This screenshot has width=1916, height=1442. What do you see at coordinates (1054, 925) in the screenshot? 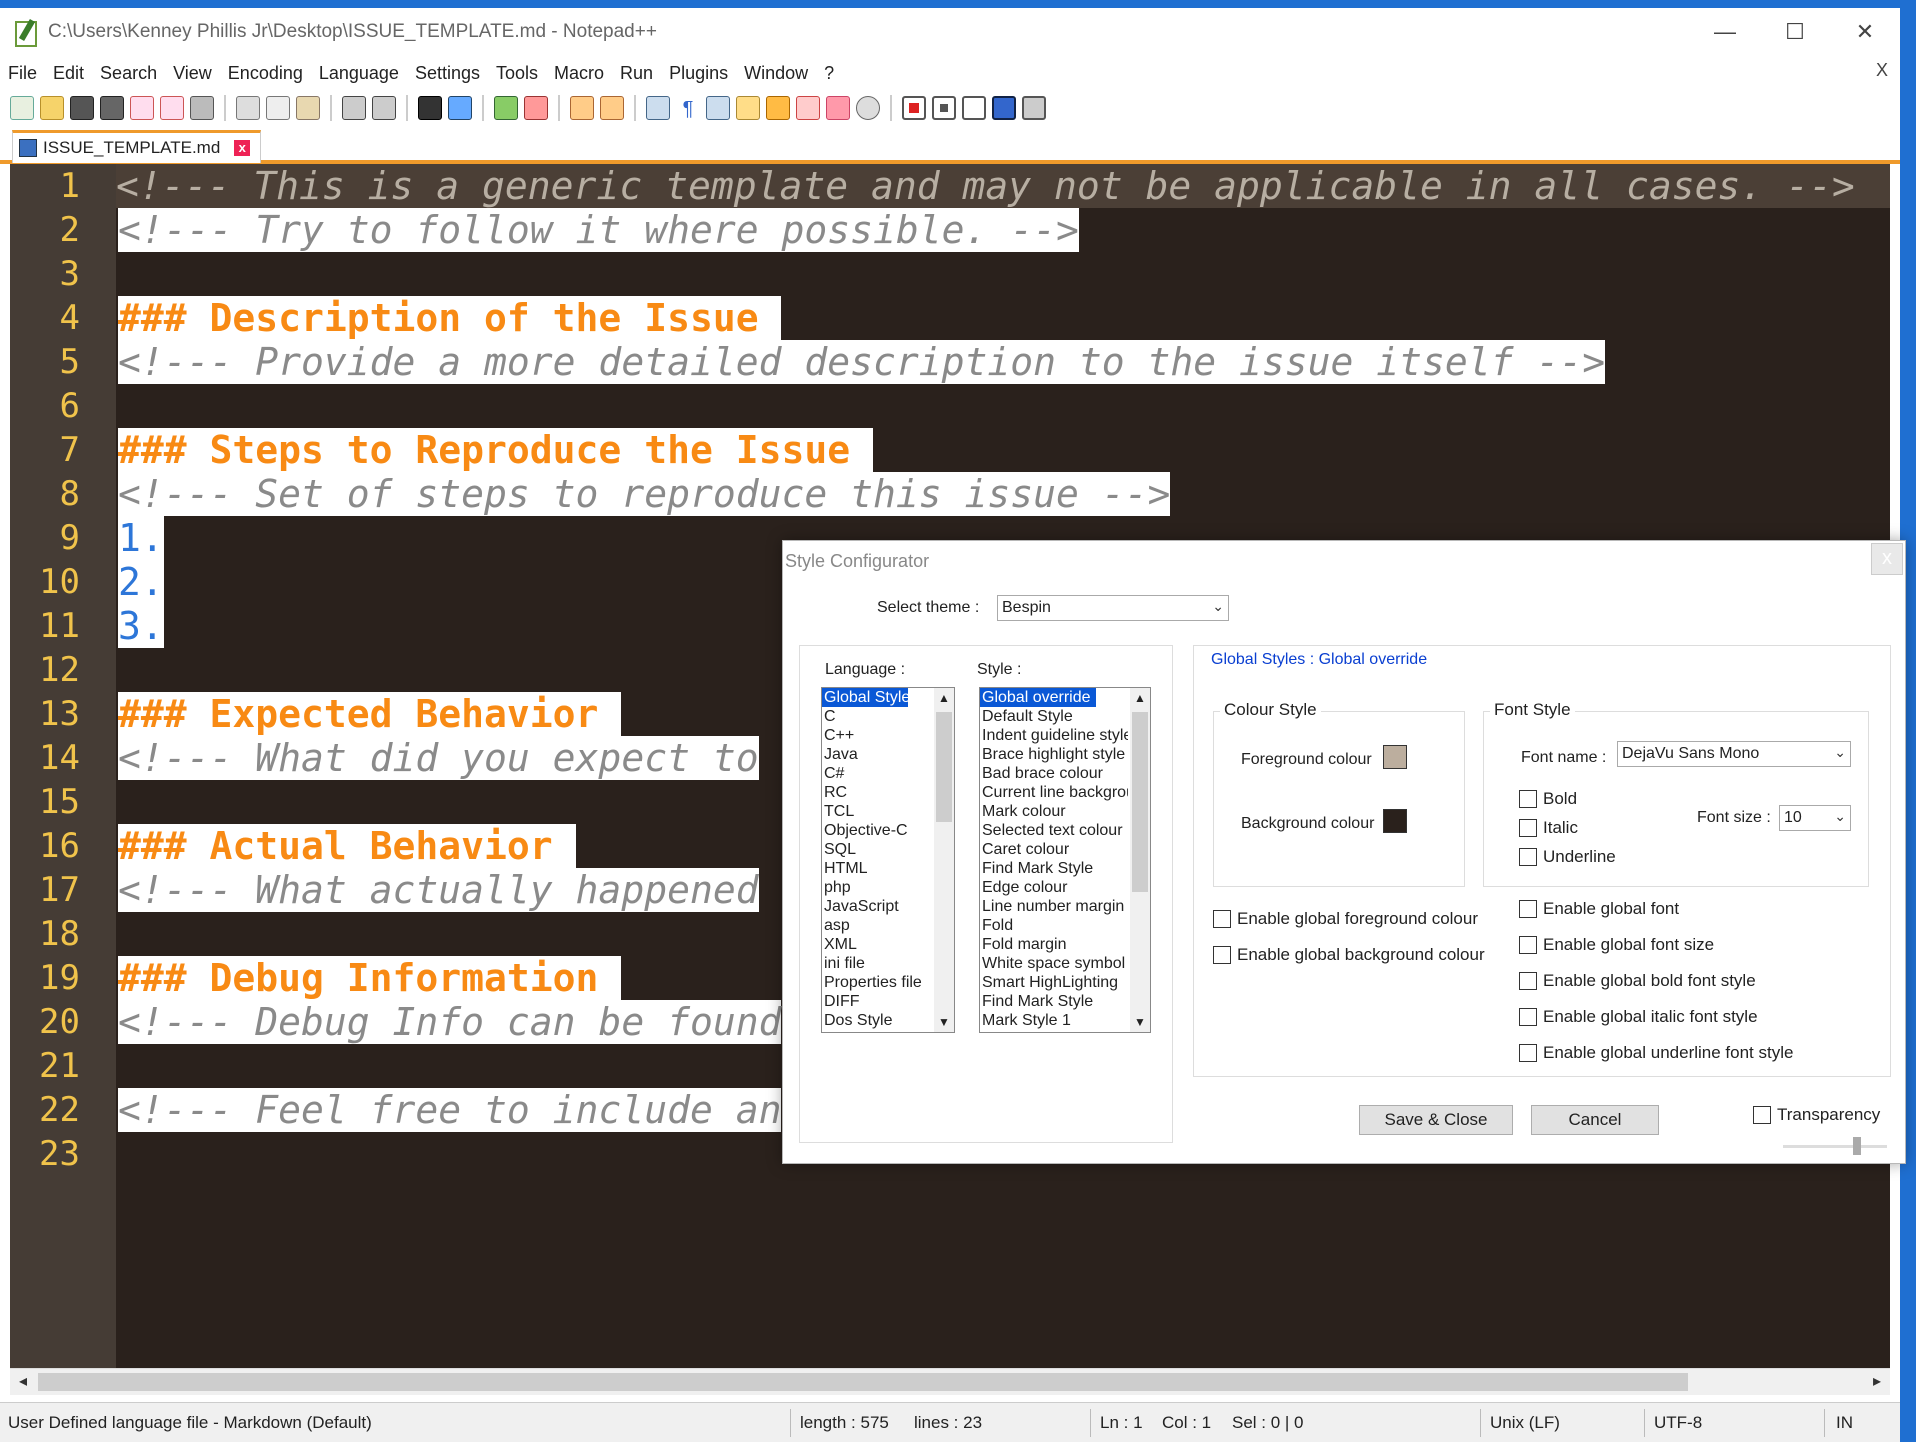
I see `style-list-item: Fold` at bounding box center [1054, 925].